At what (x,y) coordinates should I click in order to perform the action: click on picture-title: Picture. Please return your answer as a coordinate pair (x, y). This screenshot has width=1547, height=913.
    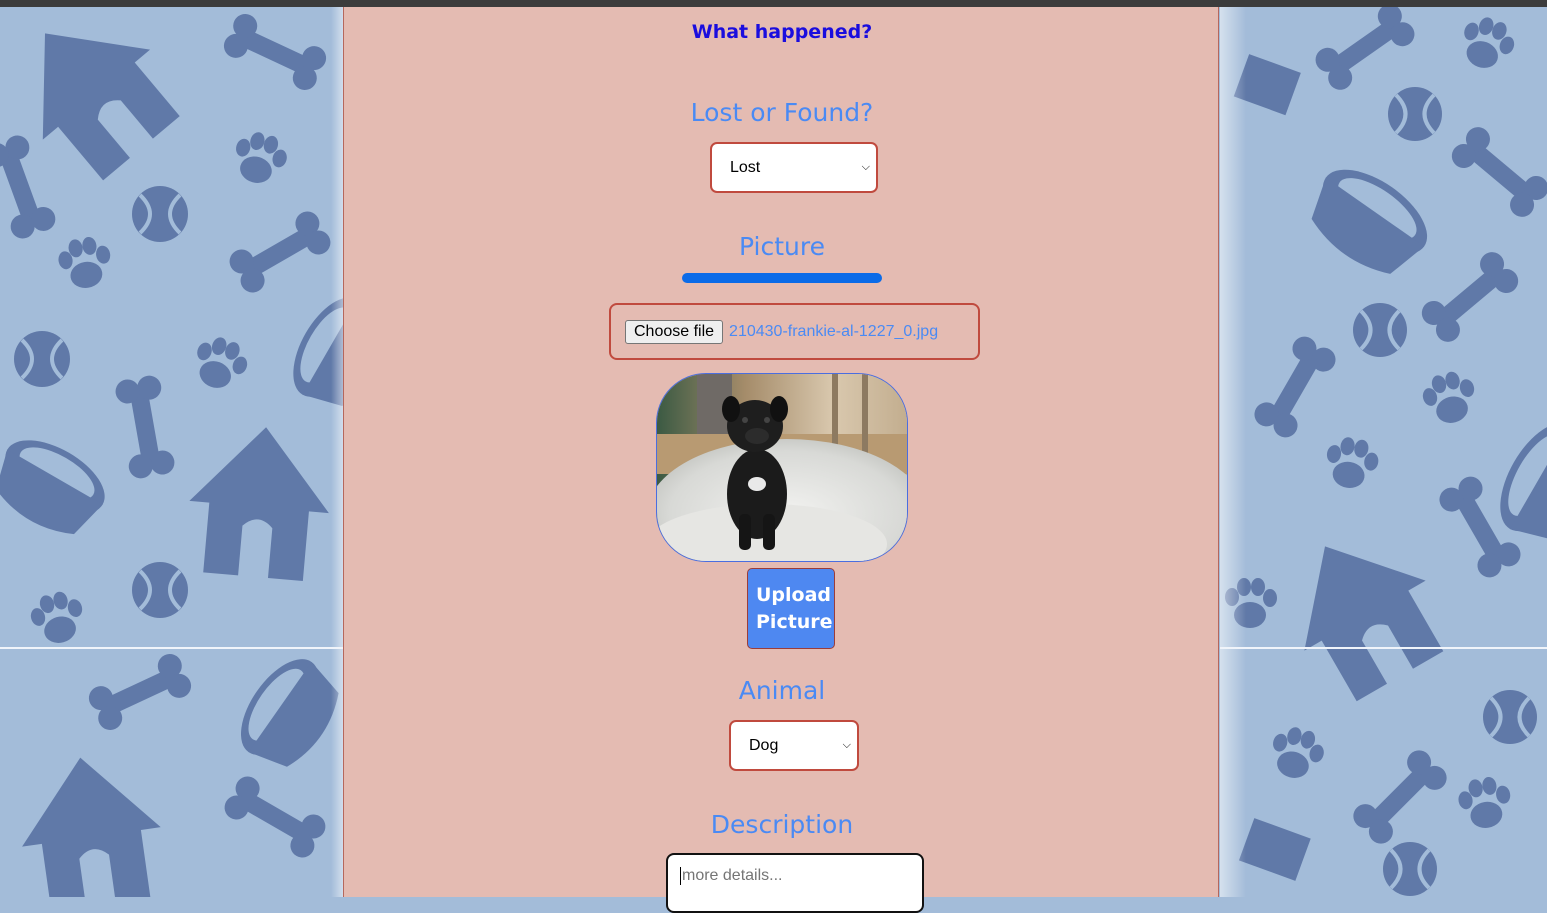
    Looking at the image, I should click on (782, 246).